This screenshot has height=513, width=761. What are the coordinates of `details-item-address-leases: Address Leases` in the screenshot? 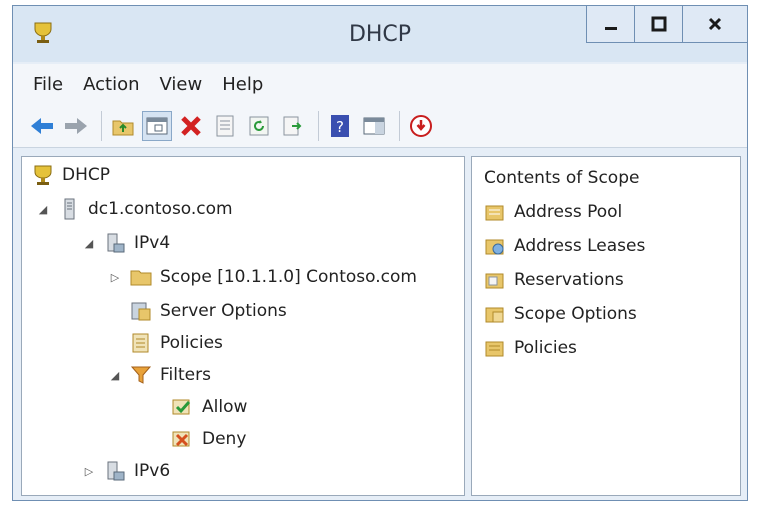 It's located at (564, 246).